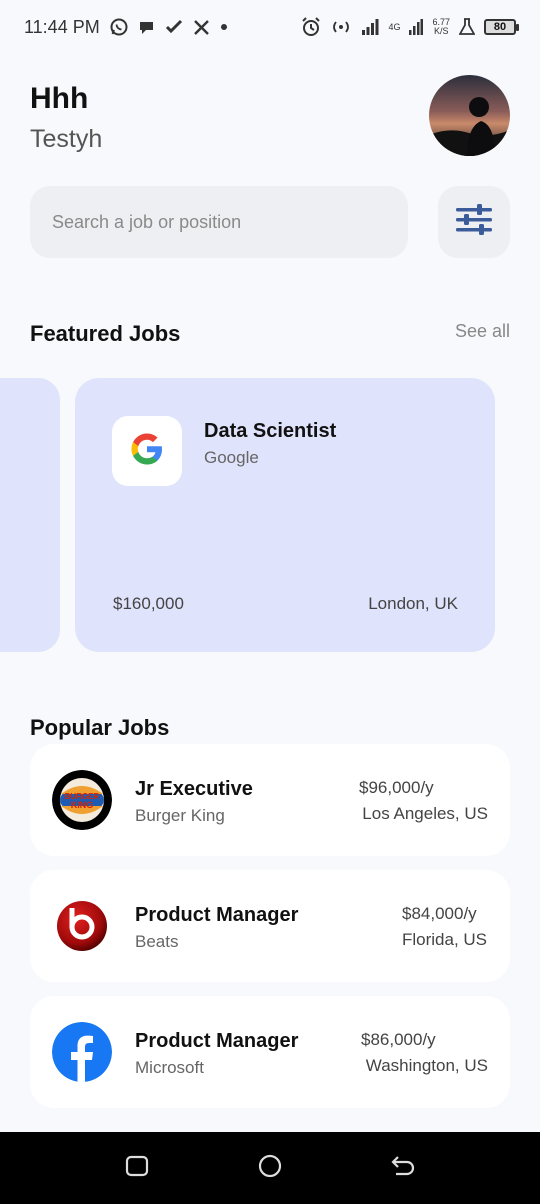  I want to click on featured-card-previous, so click(30, 515).